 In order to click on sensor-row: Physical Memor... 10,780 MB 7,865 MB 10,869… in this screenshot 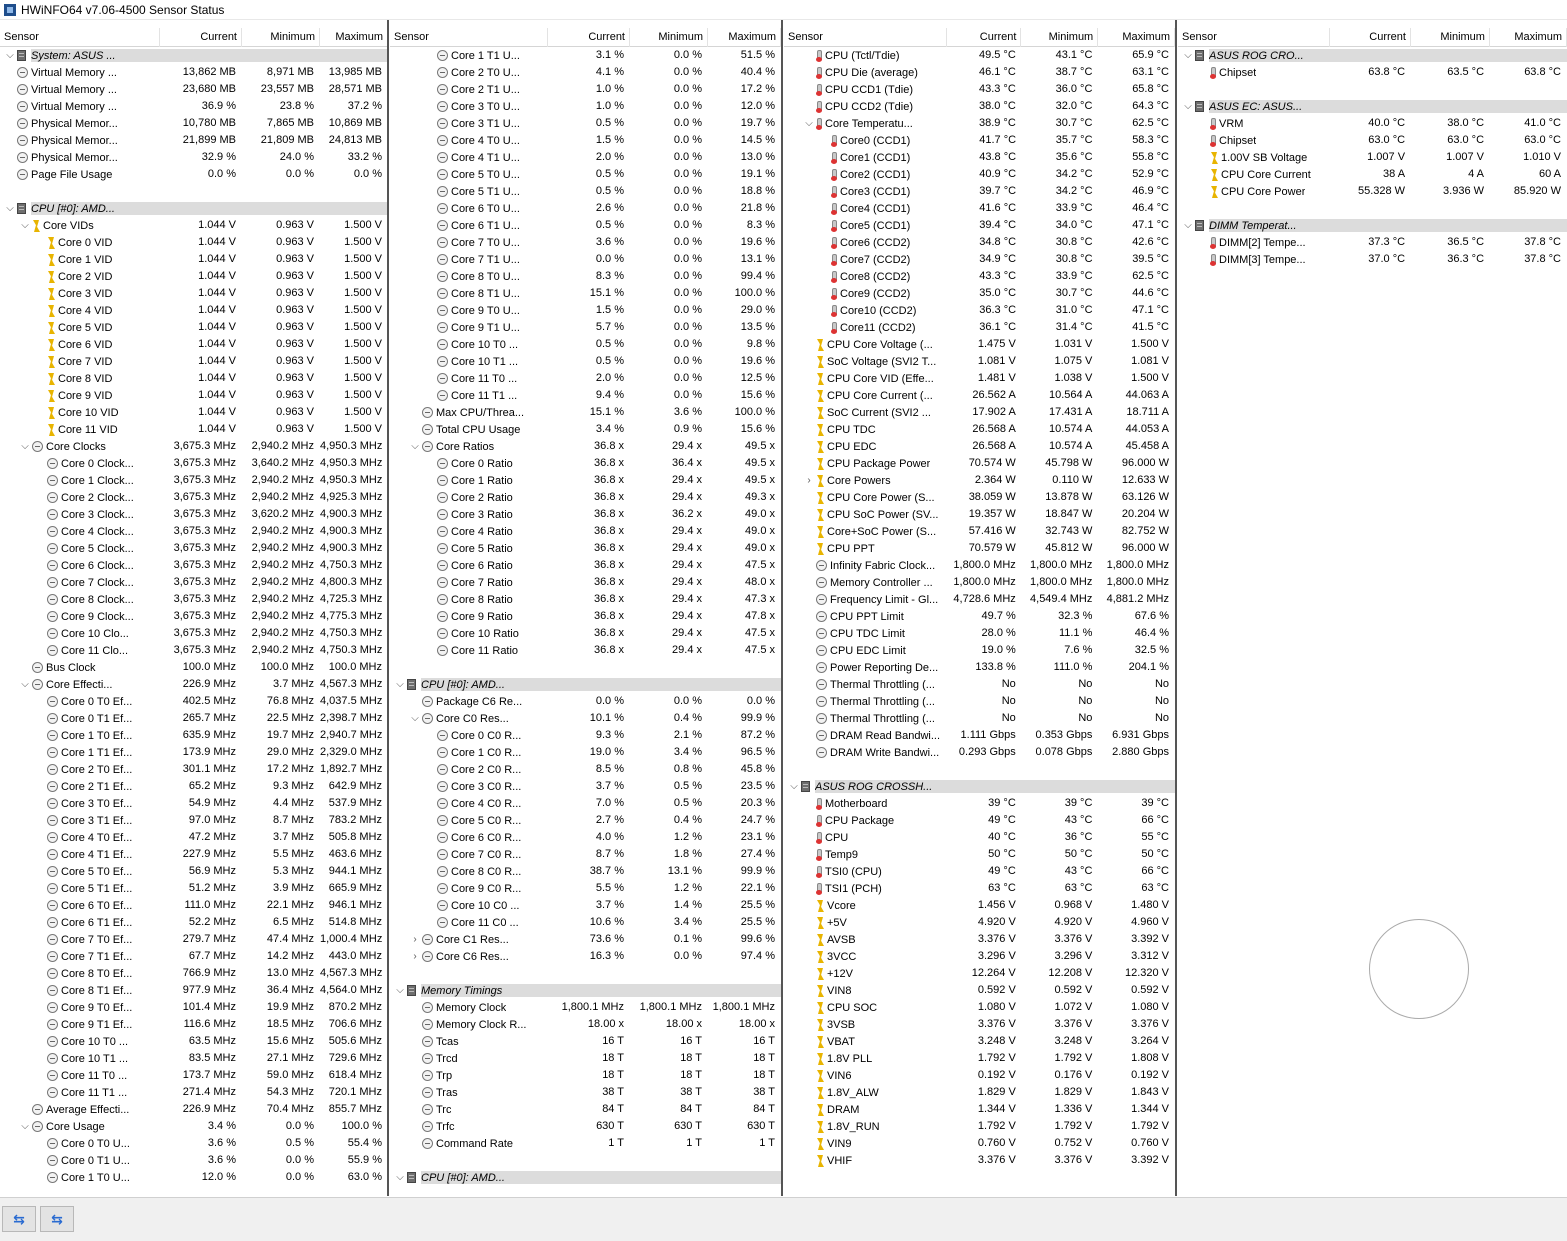, I will do `click(194, 123)`.